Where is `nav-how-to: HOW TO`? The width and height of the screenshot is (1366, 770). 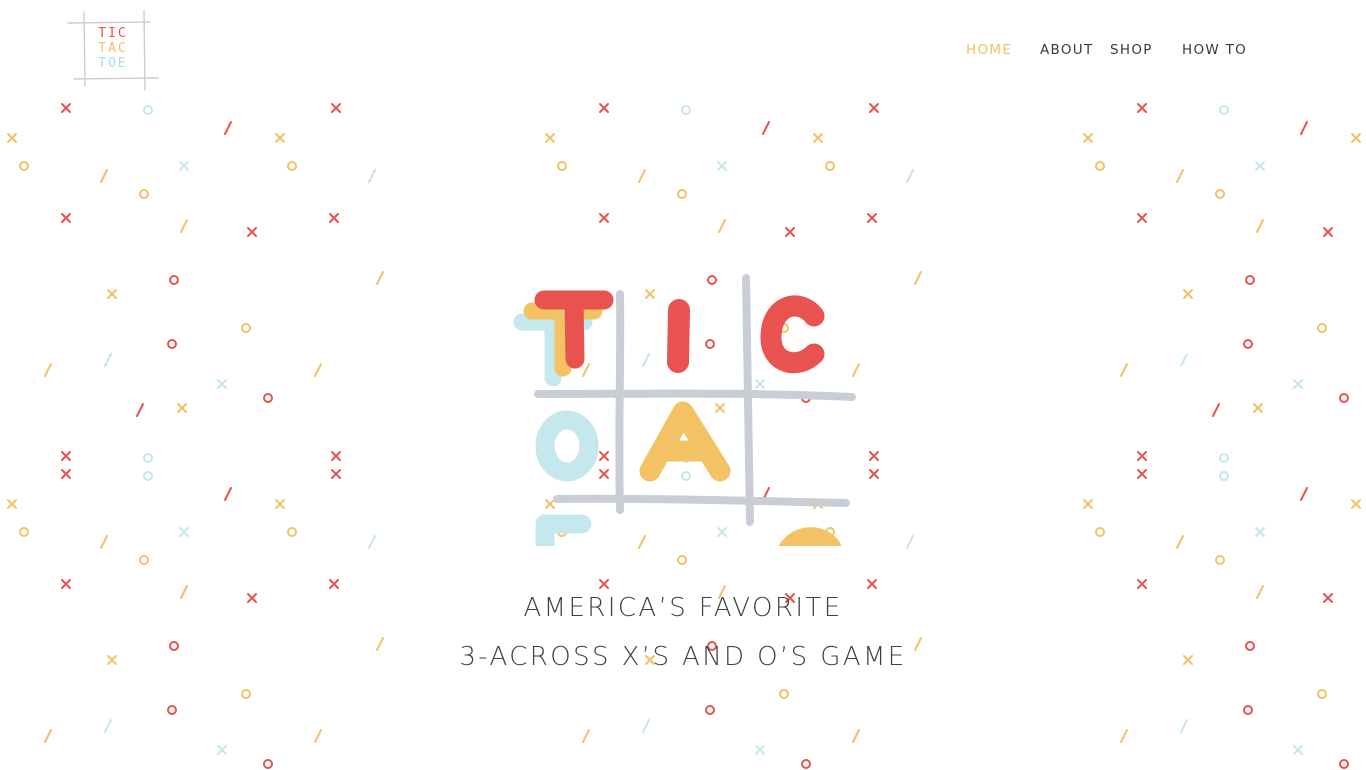 nav-how-to: HOW TO is located at coordinates (1214, 50).